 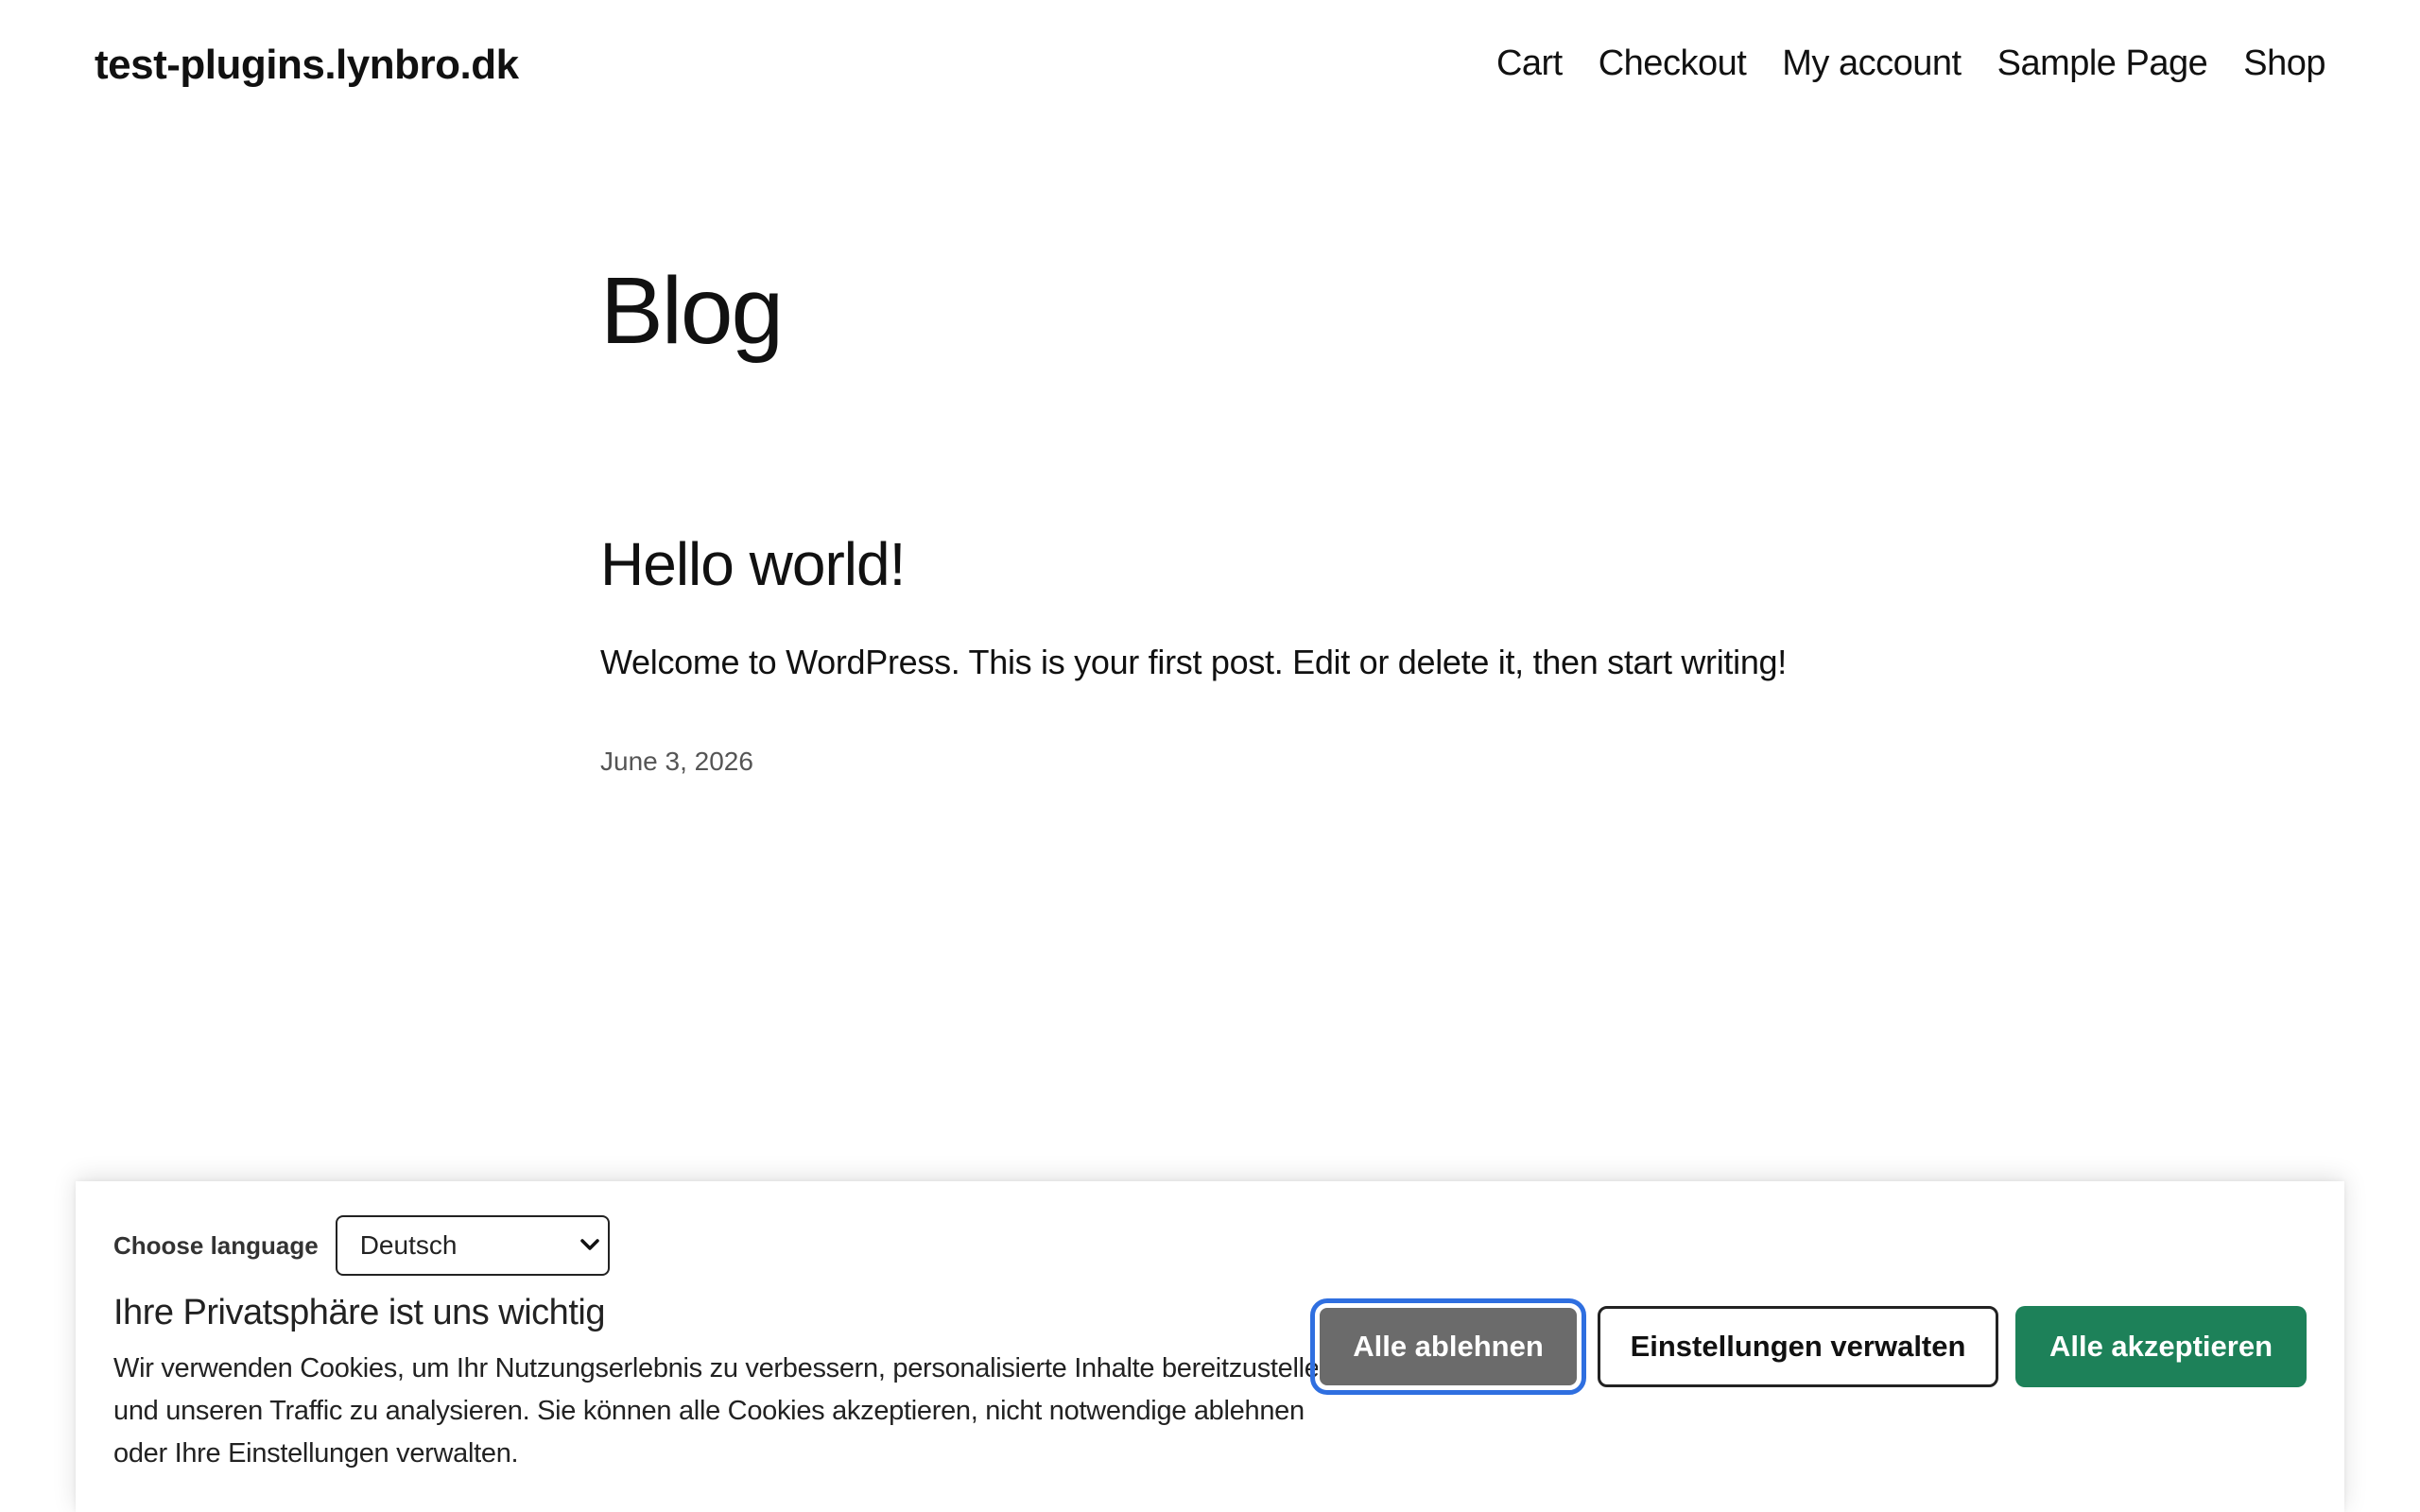 What do you see at coordinates (1798, 1346) in the screenshot?
I see `manage-settings-button: Einstellungen verwalten` at bounding box center [1798, 1346].